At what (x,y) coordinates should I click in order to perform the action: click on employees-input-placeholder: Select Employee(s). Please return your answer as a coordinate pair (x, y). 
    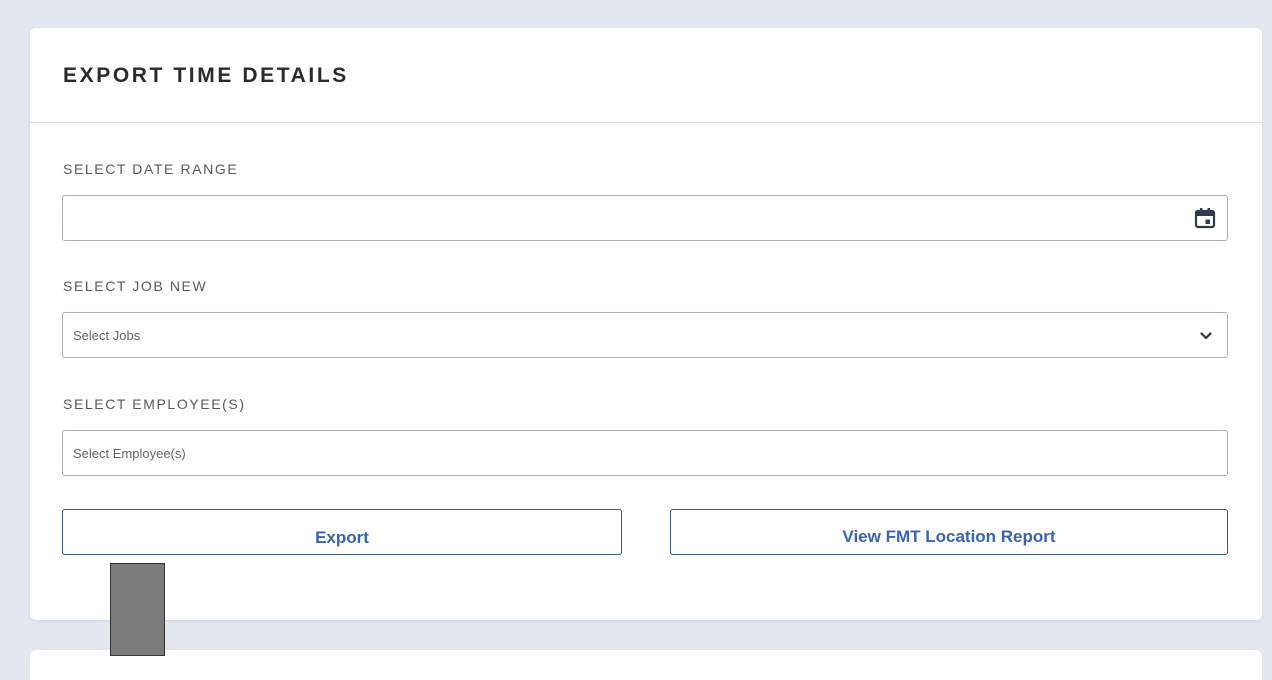
    Looking at the image, I should click on (129, 453).